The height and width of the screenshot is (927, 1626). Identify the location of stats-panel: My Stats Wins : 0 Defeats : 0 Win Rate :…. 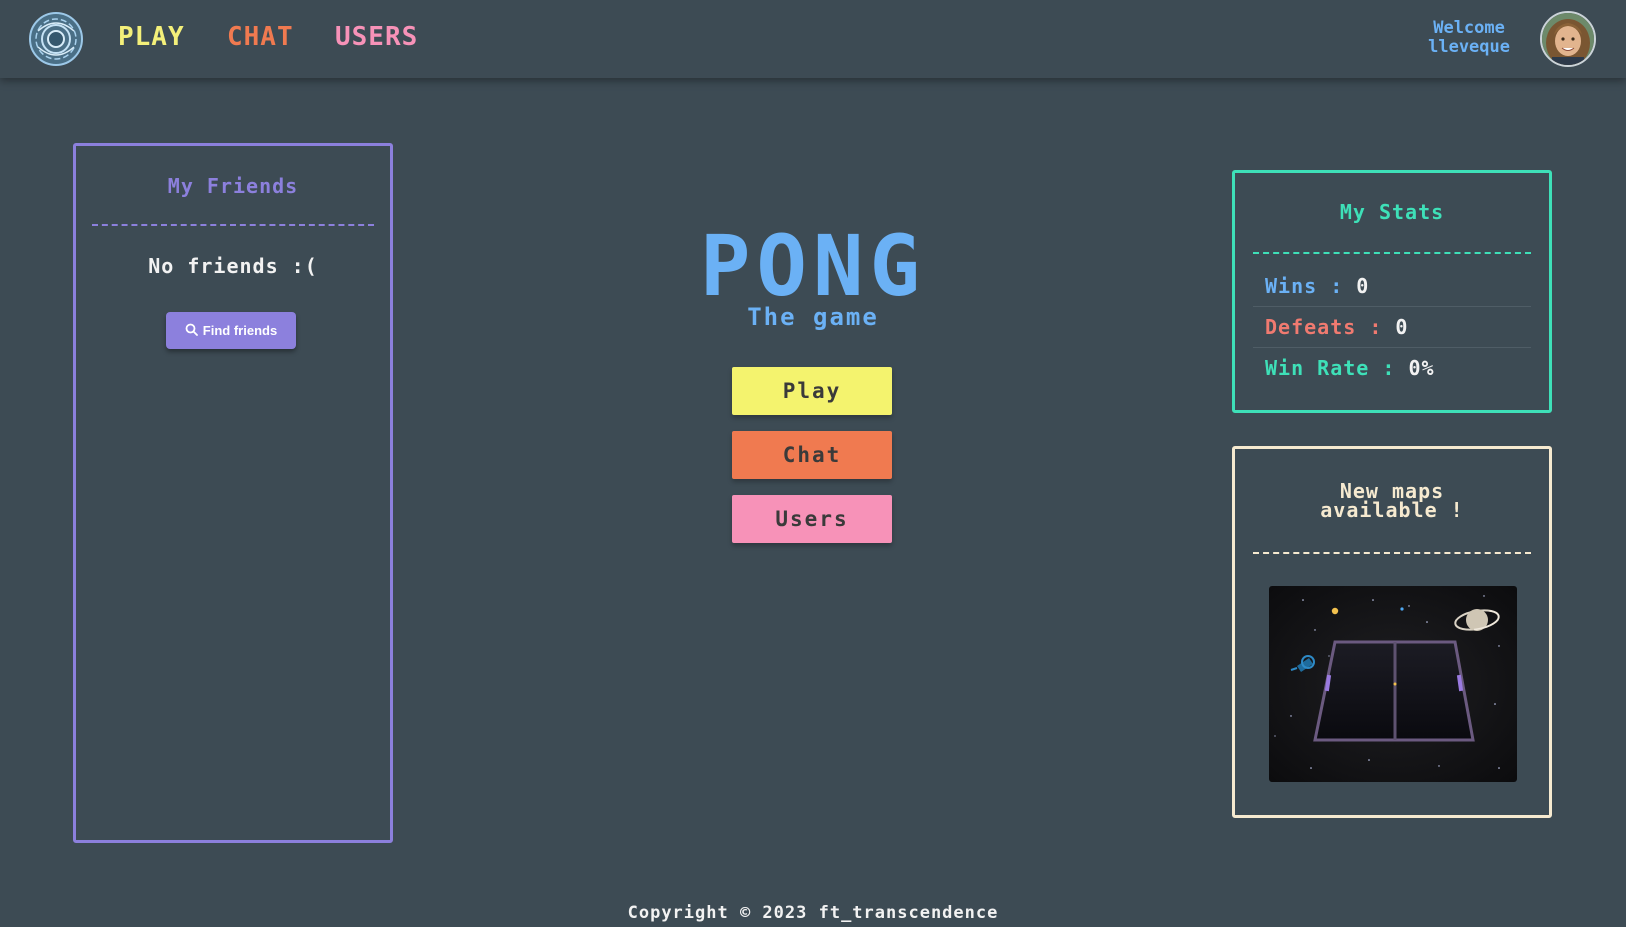
(1392, 291).